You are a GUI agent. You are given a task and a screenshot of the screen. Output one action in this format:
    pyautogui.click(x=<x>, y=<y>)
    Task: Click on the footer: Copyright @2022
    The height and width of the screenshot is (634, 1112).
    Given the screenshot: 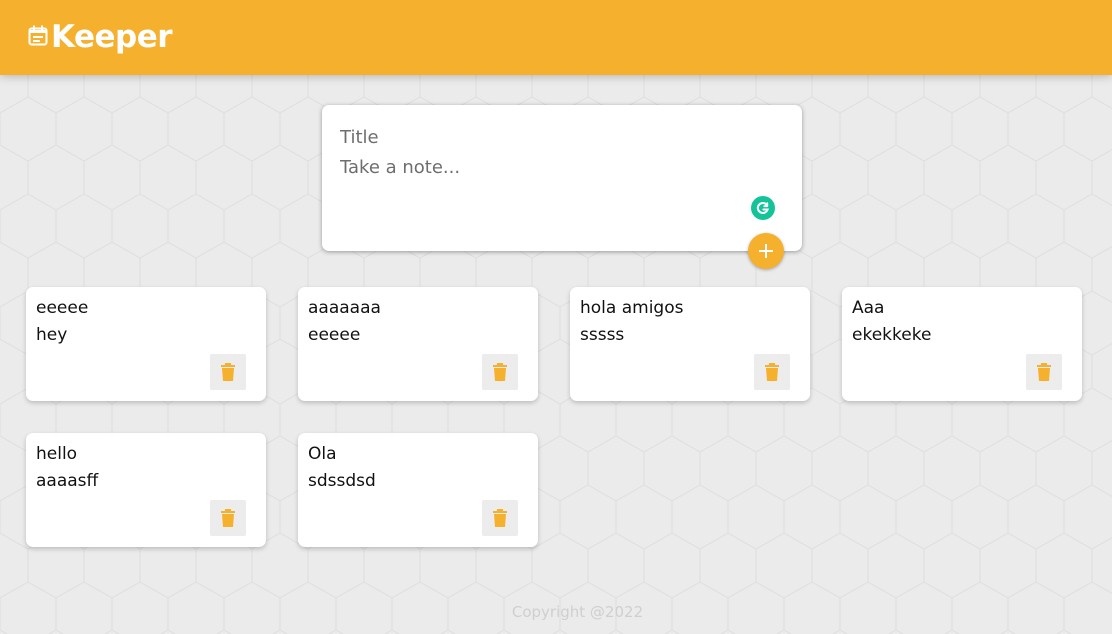 What is the action you would take?
    pyautogui.click(x=556, y=612)
    